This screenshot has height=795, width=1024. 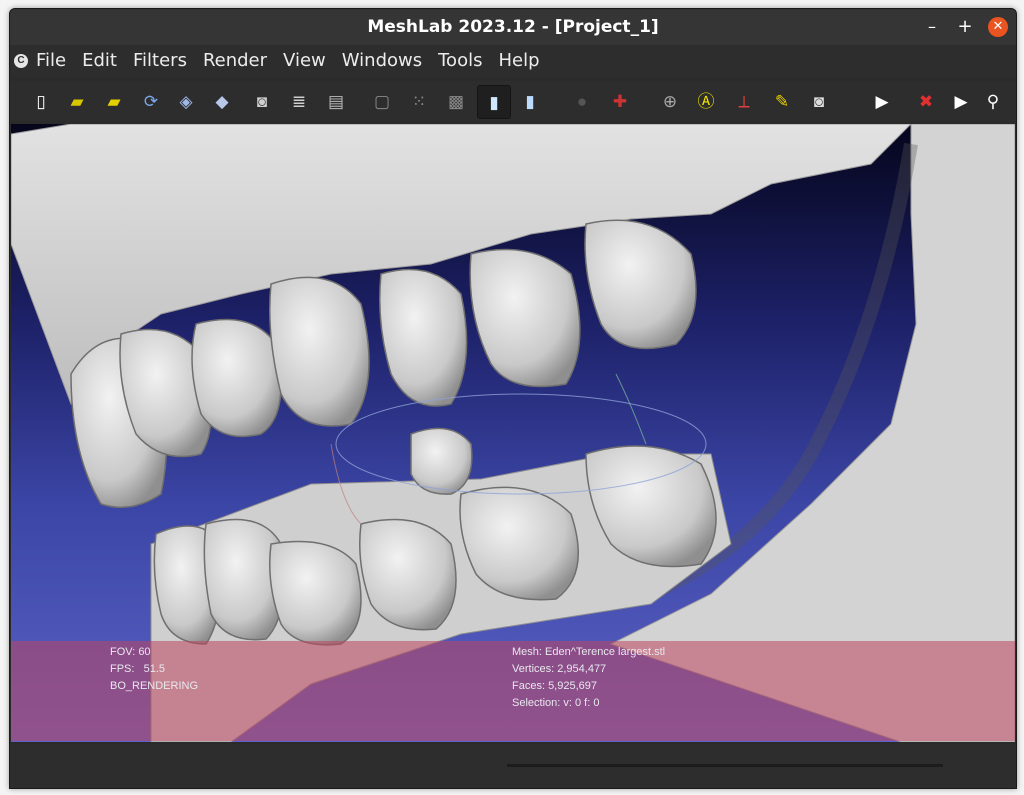 I want to click on progress-bar, so click(x=725, y=765).